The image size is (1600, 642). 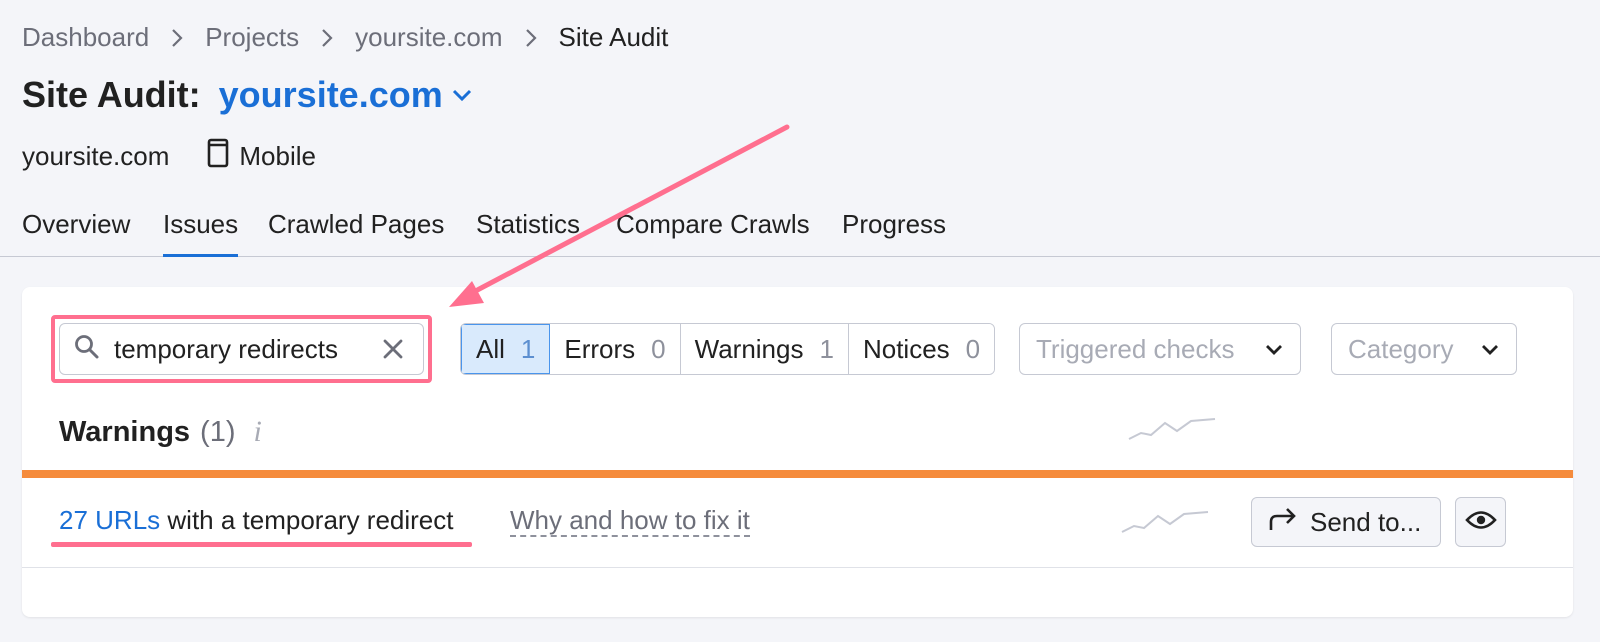 I want to click on project-domain-selector: yoursite.com, so click(x=331, y=95).